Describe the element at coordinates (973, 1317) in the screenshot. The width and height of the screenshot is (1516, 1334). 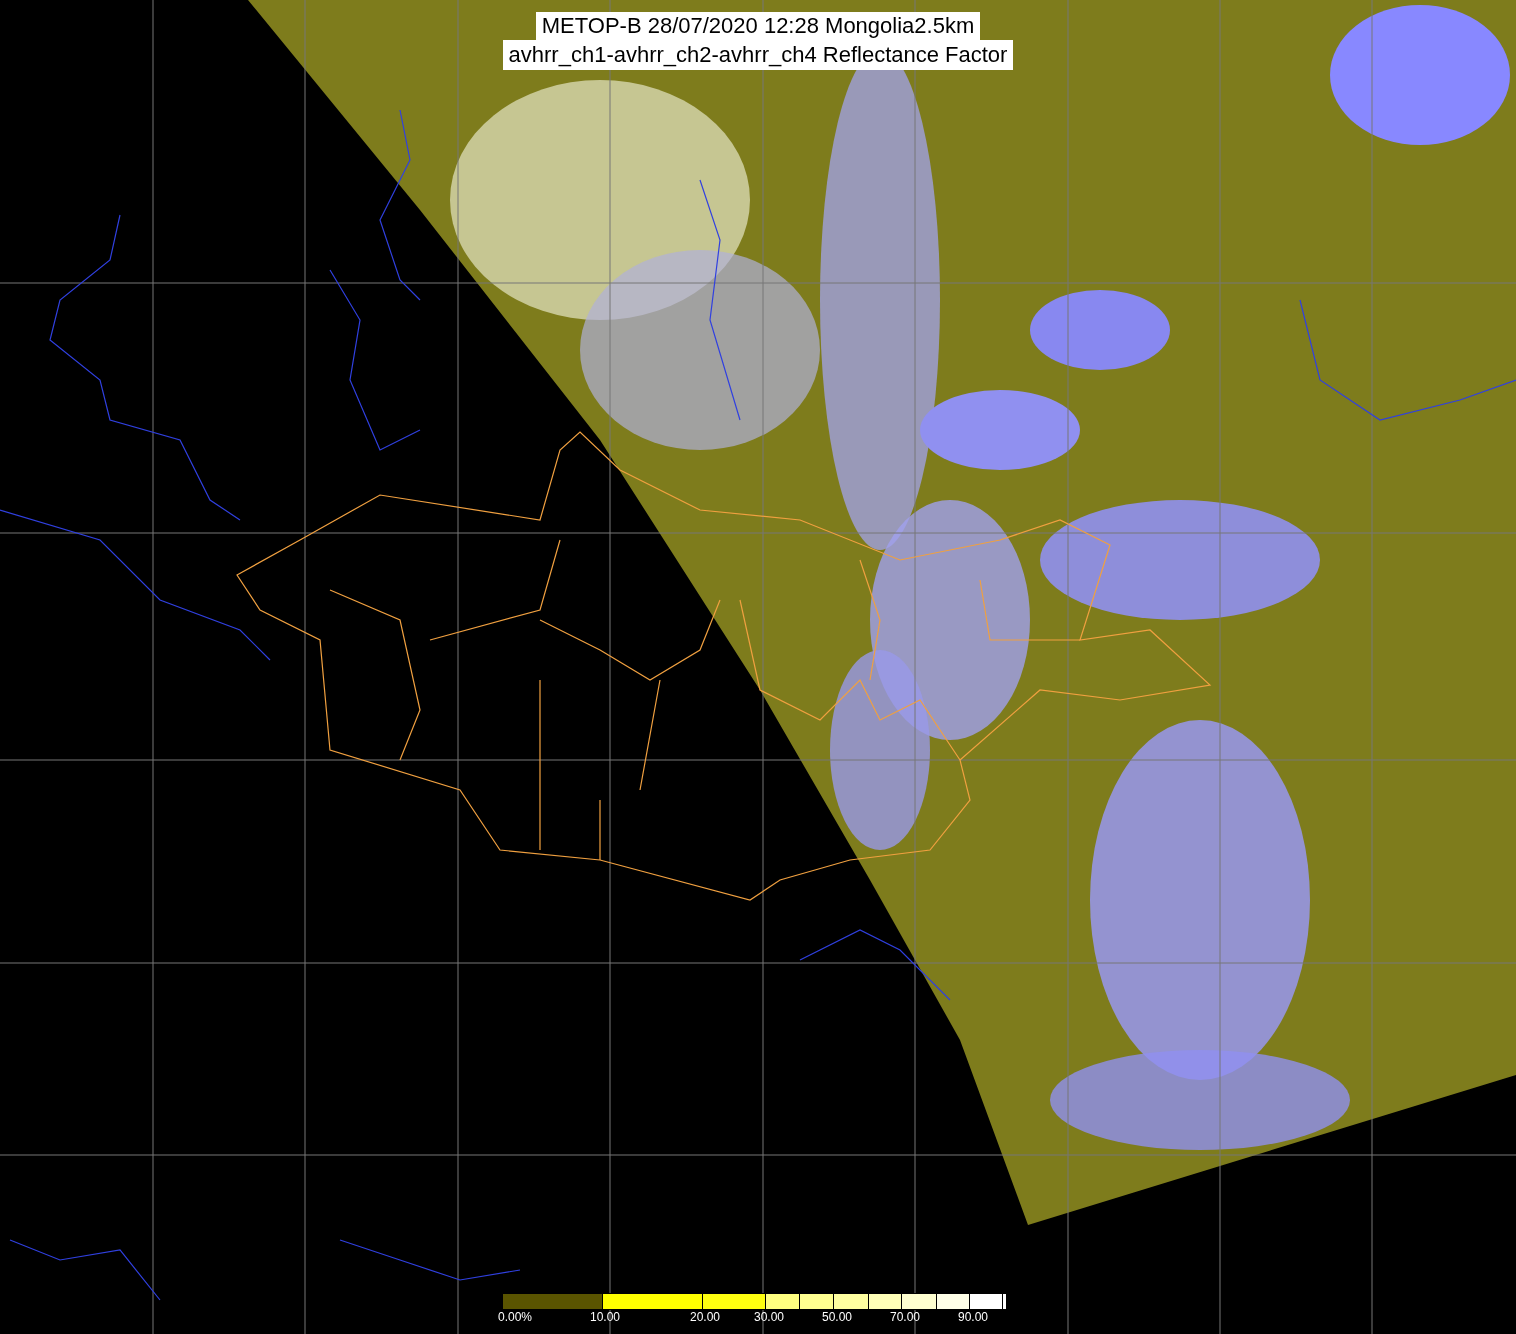
I see `scale-label: 90.00` at that location.